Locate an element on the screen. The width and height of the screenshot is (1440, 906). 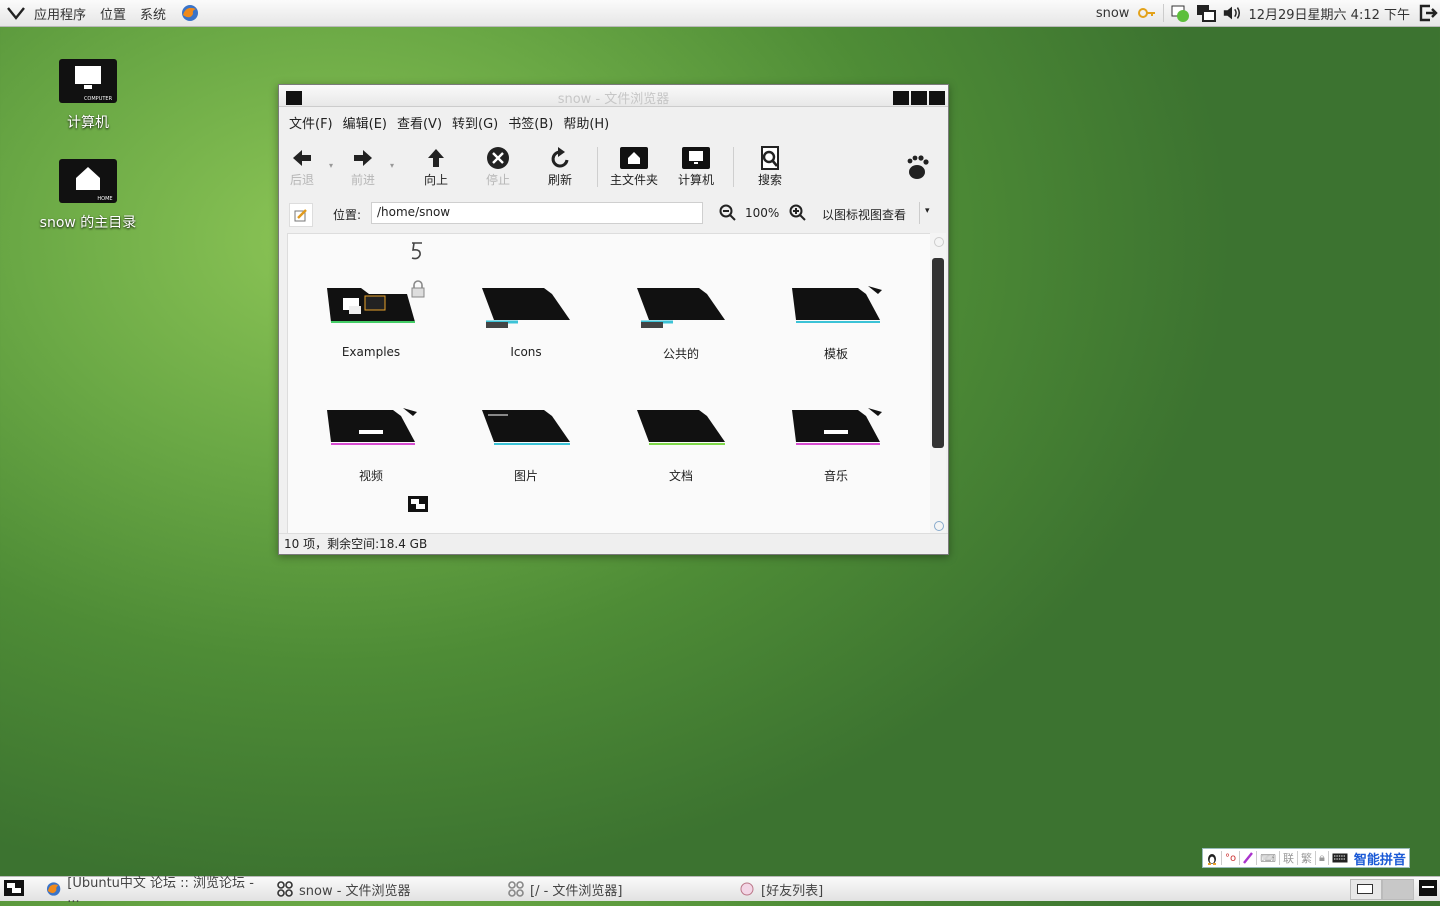
show-desktop-icon is located at coordinates (14, 889).